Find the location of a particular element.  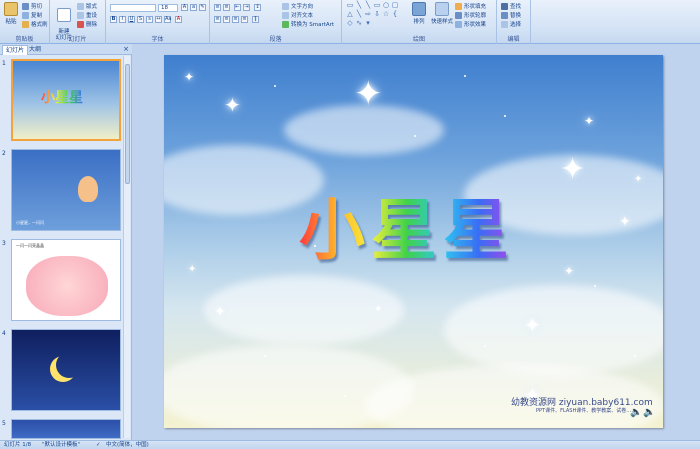

cursor-icon is located at coordinates (504, 24).